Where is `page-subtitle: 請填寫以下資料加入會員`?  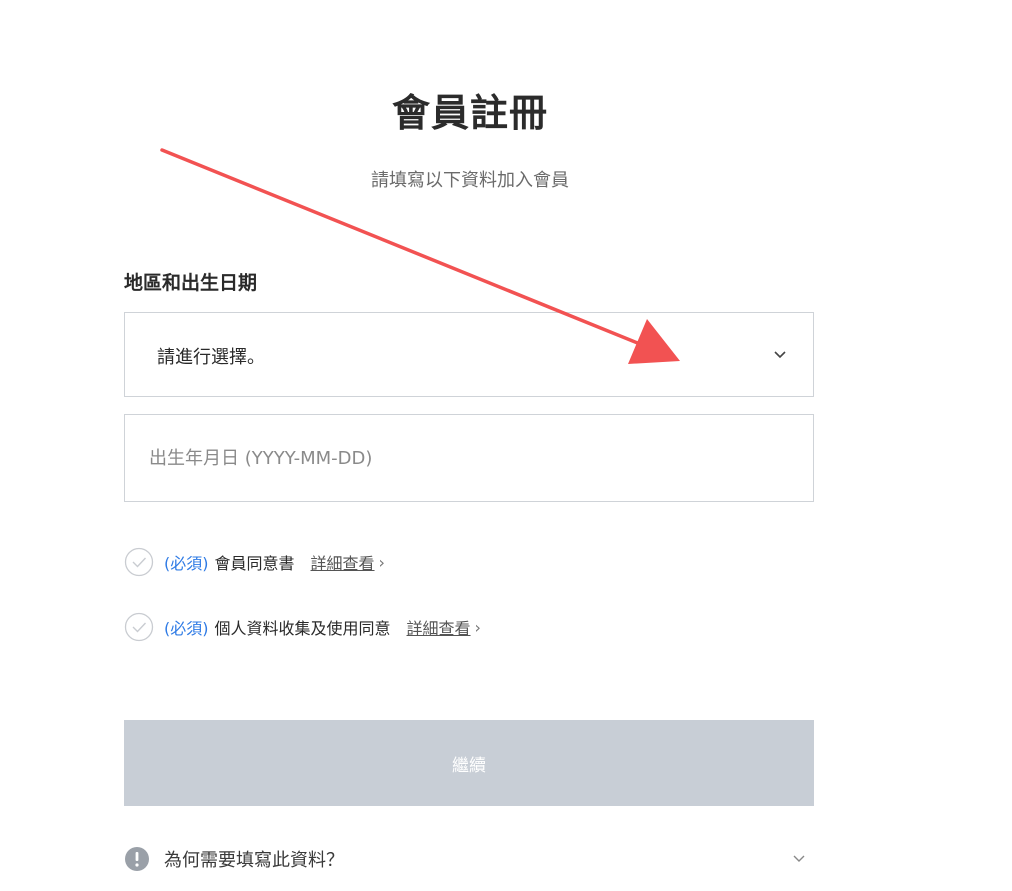
page-subtitle: 請填寫以下資料加入會員 is located at coordinates (470, 180).